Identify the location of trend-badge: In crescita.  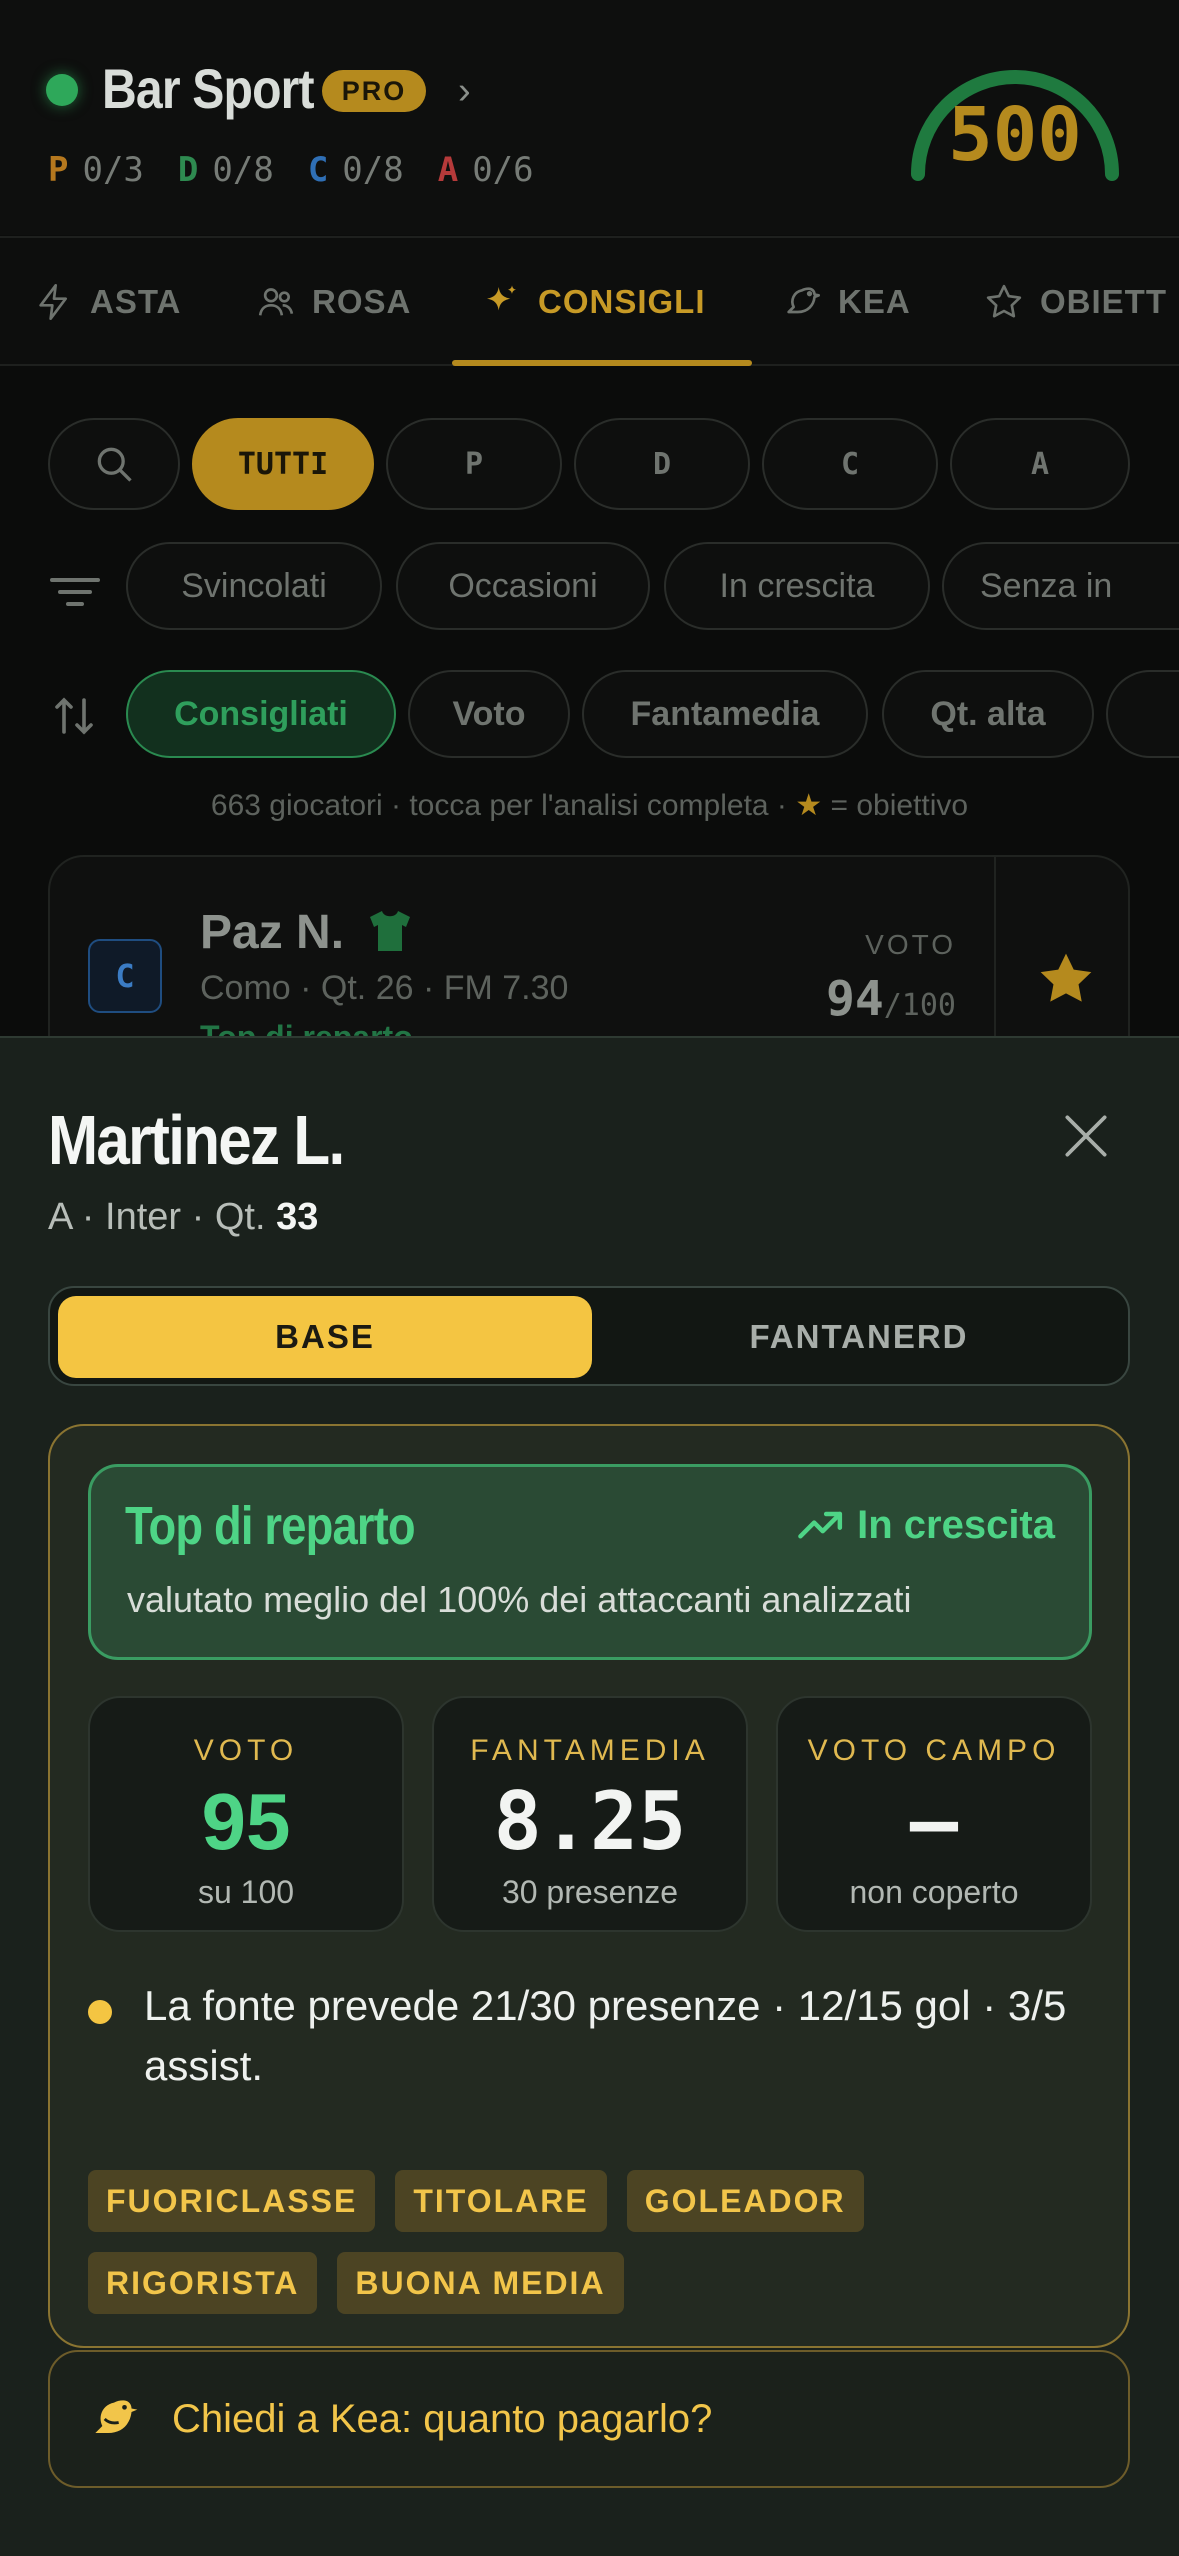
(926, 1525).